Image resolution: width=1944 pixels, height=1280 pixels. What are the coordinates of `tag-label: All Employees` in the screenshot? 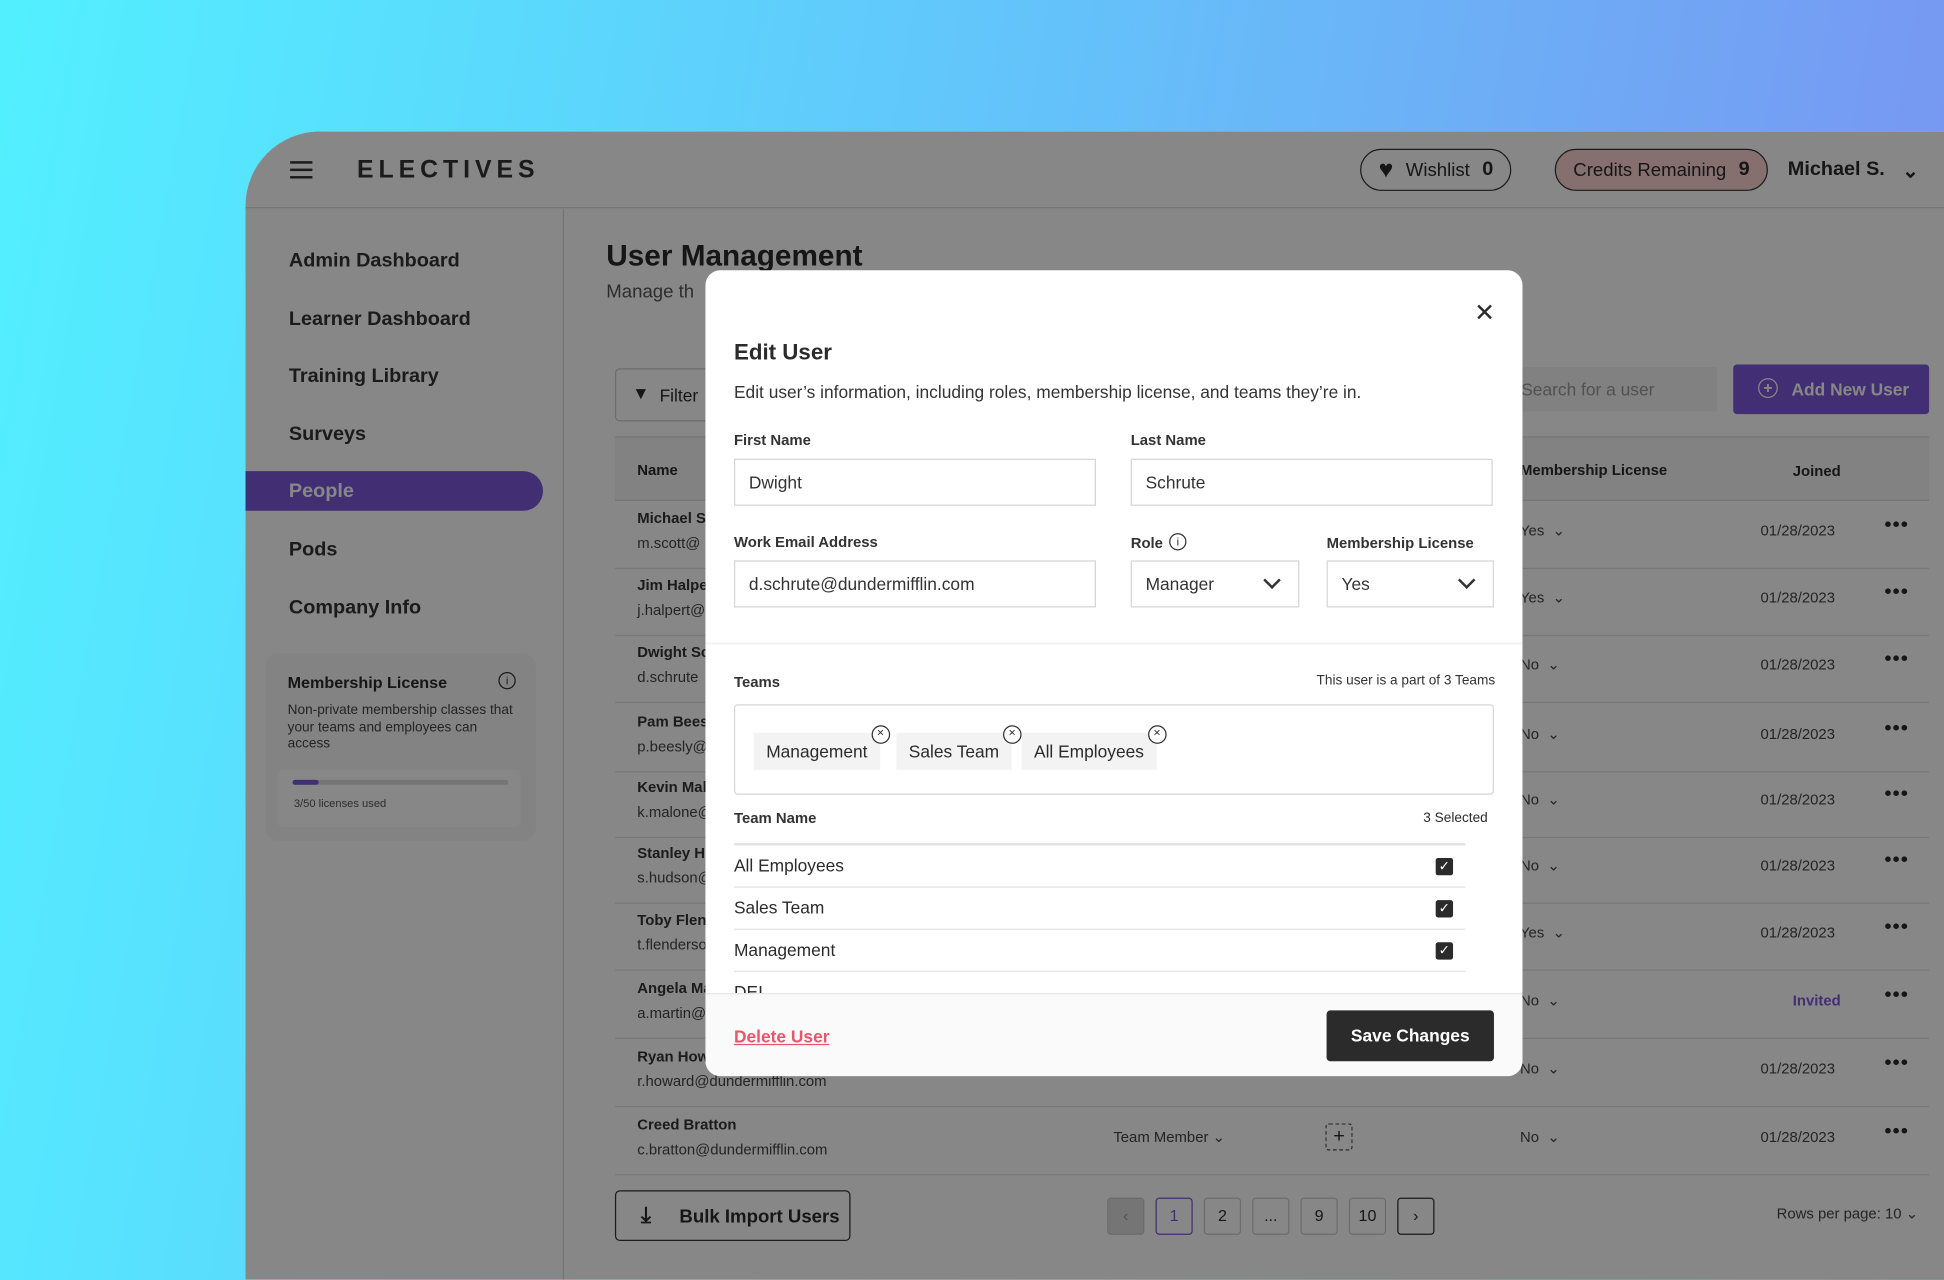 It's located at (1088, 751).